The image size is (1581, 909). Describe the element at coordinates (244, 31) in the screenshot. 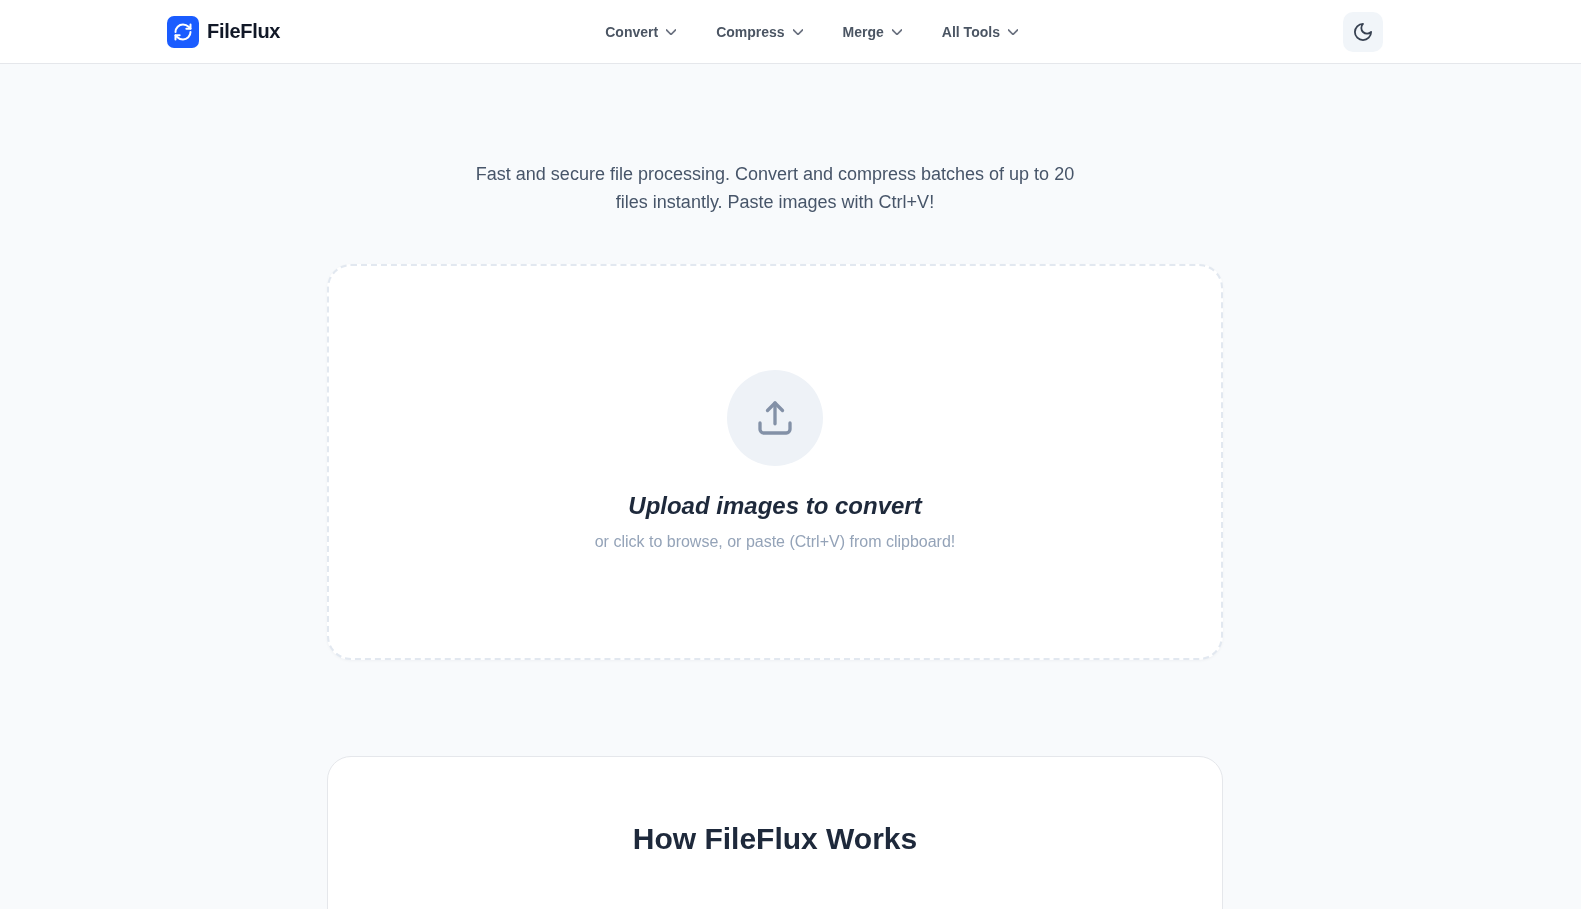

I see `brand-name: FileFlux` at that location.